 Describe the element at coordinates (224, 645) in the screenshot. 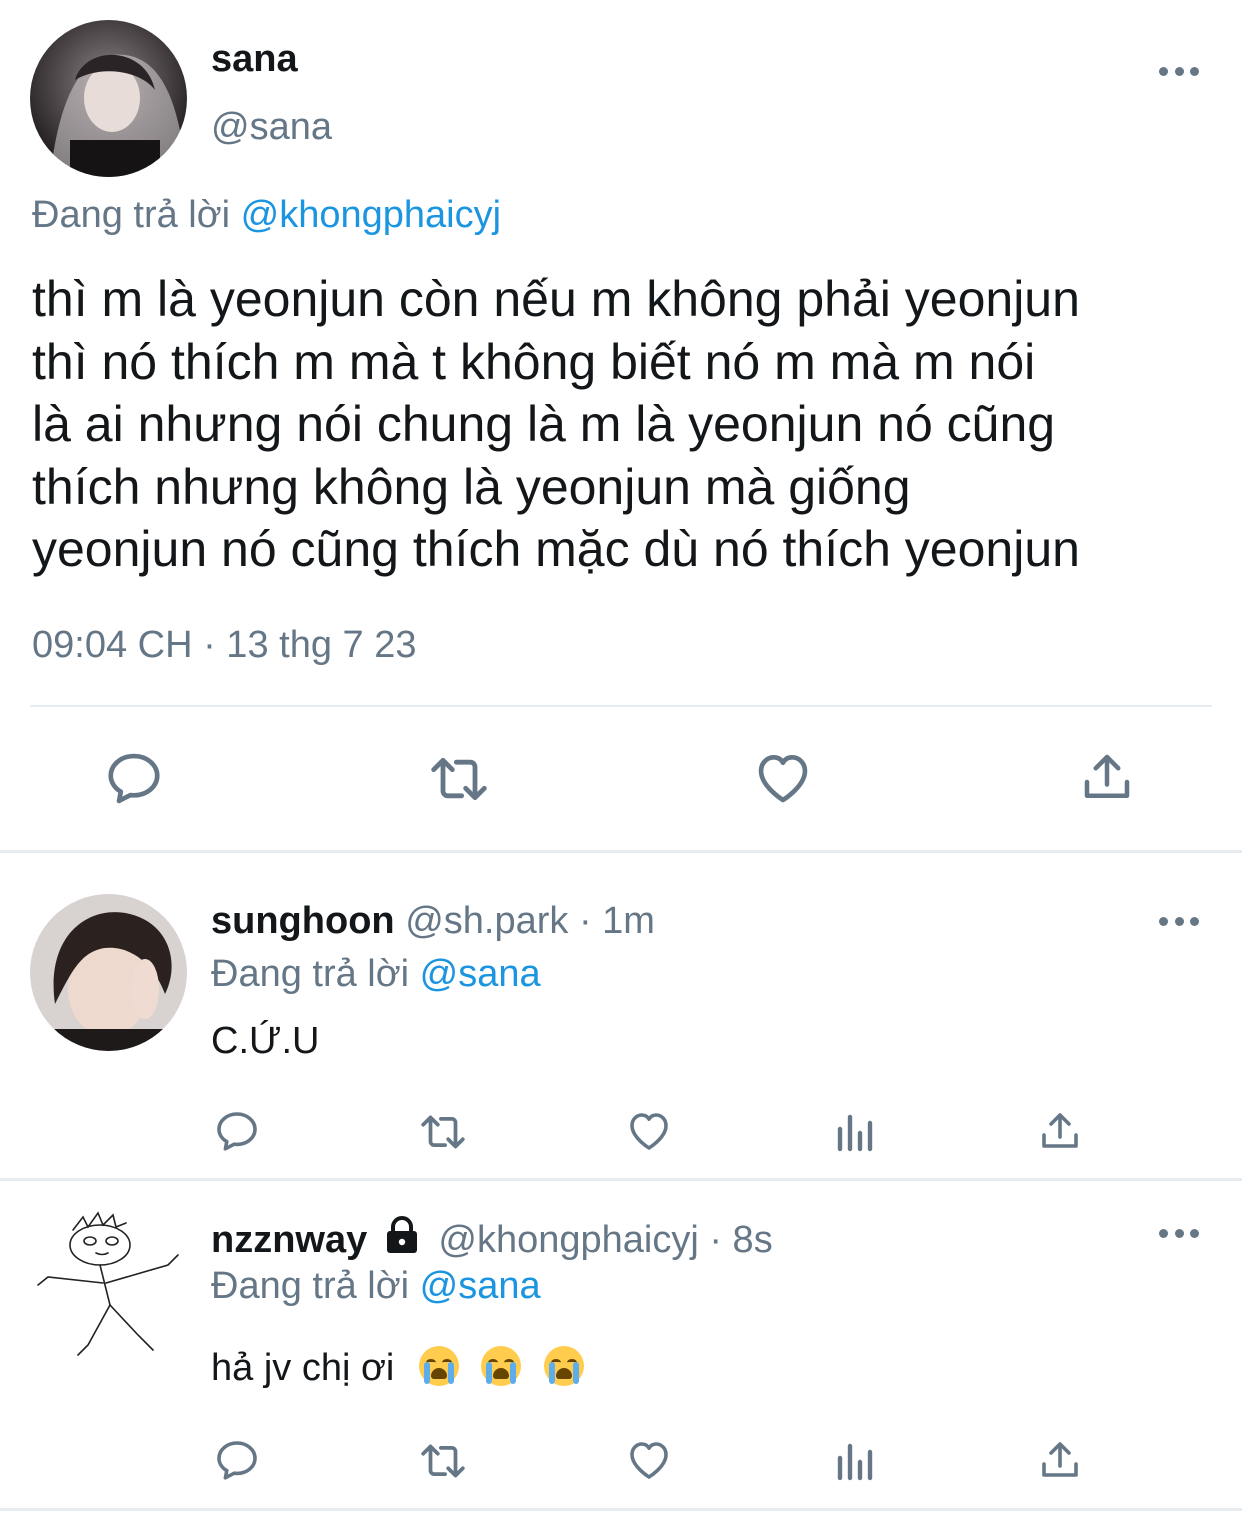

I see `timestamp: 09:04 CH · 13 thg 7 23` at that location.